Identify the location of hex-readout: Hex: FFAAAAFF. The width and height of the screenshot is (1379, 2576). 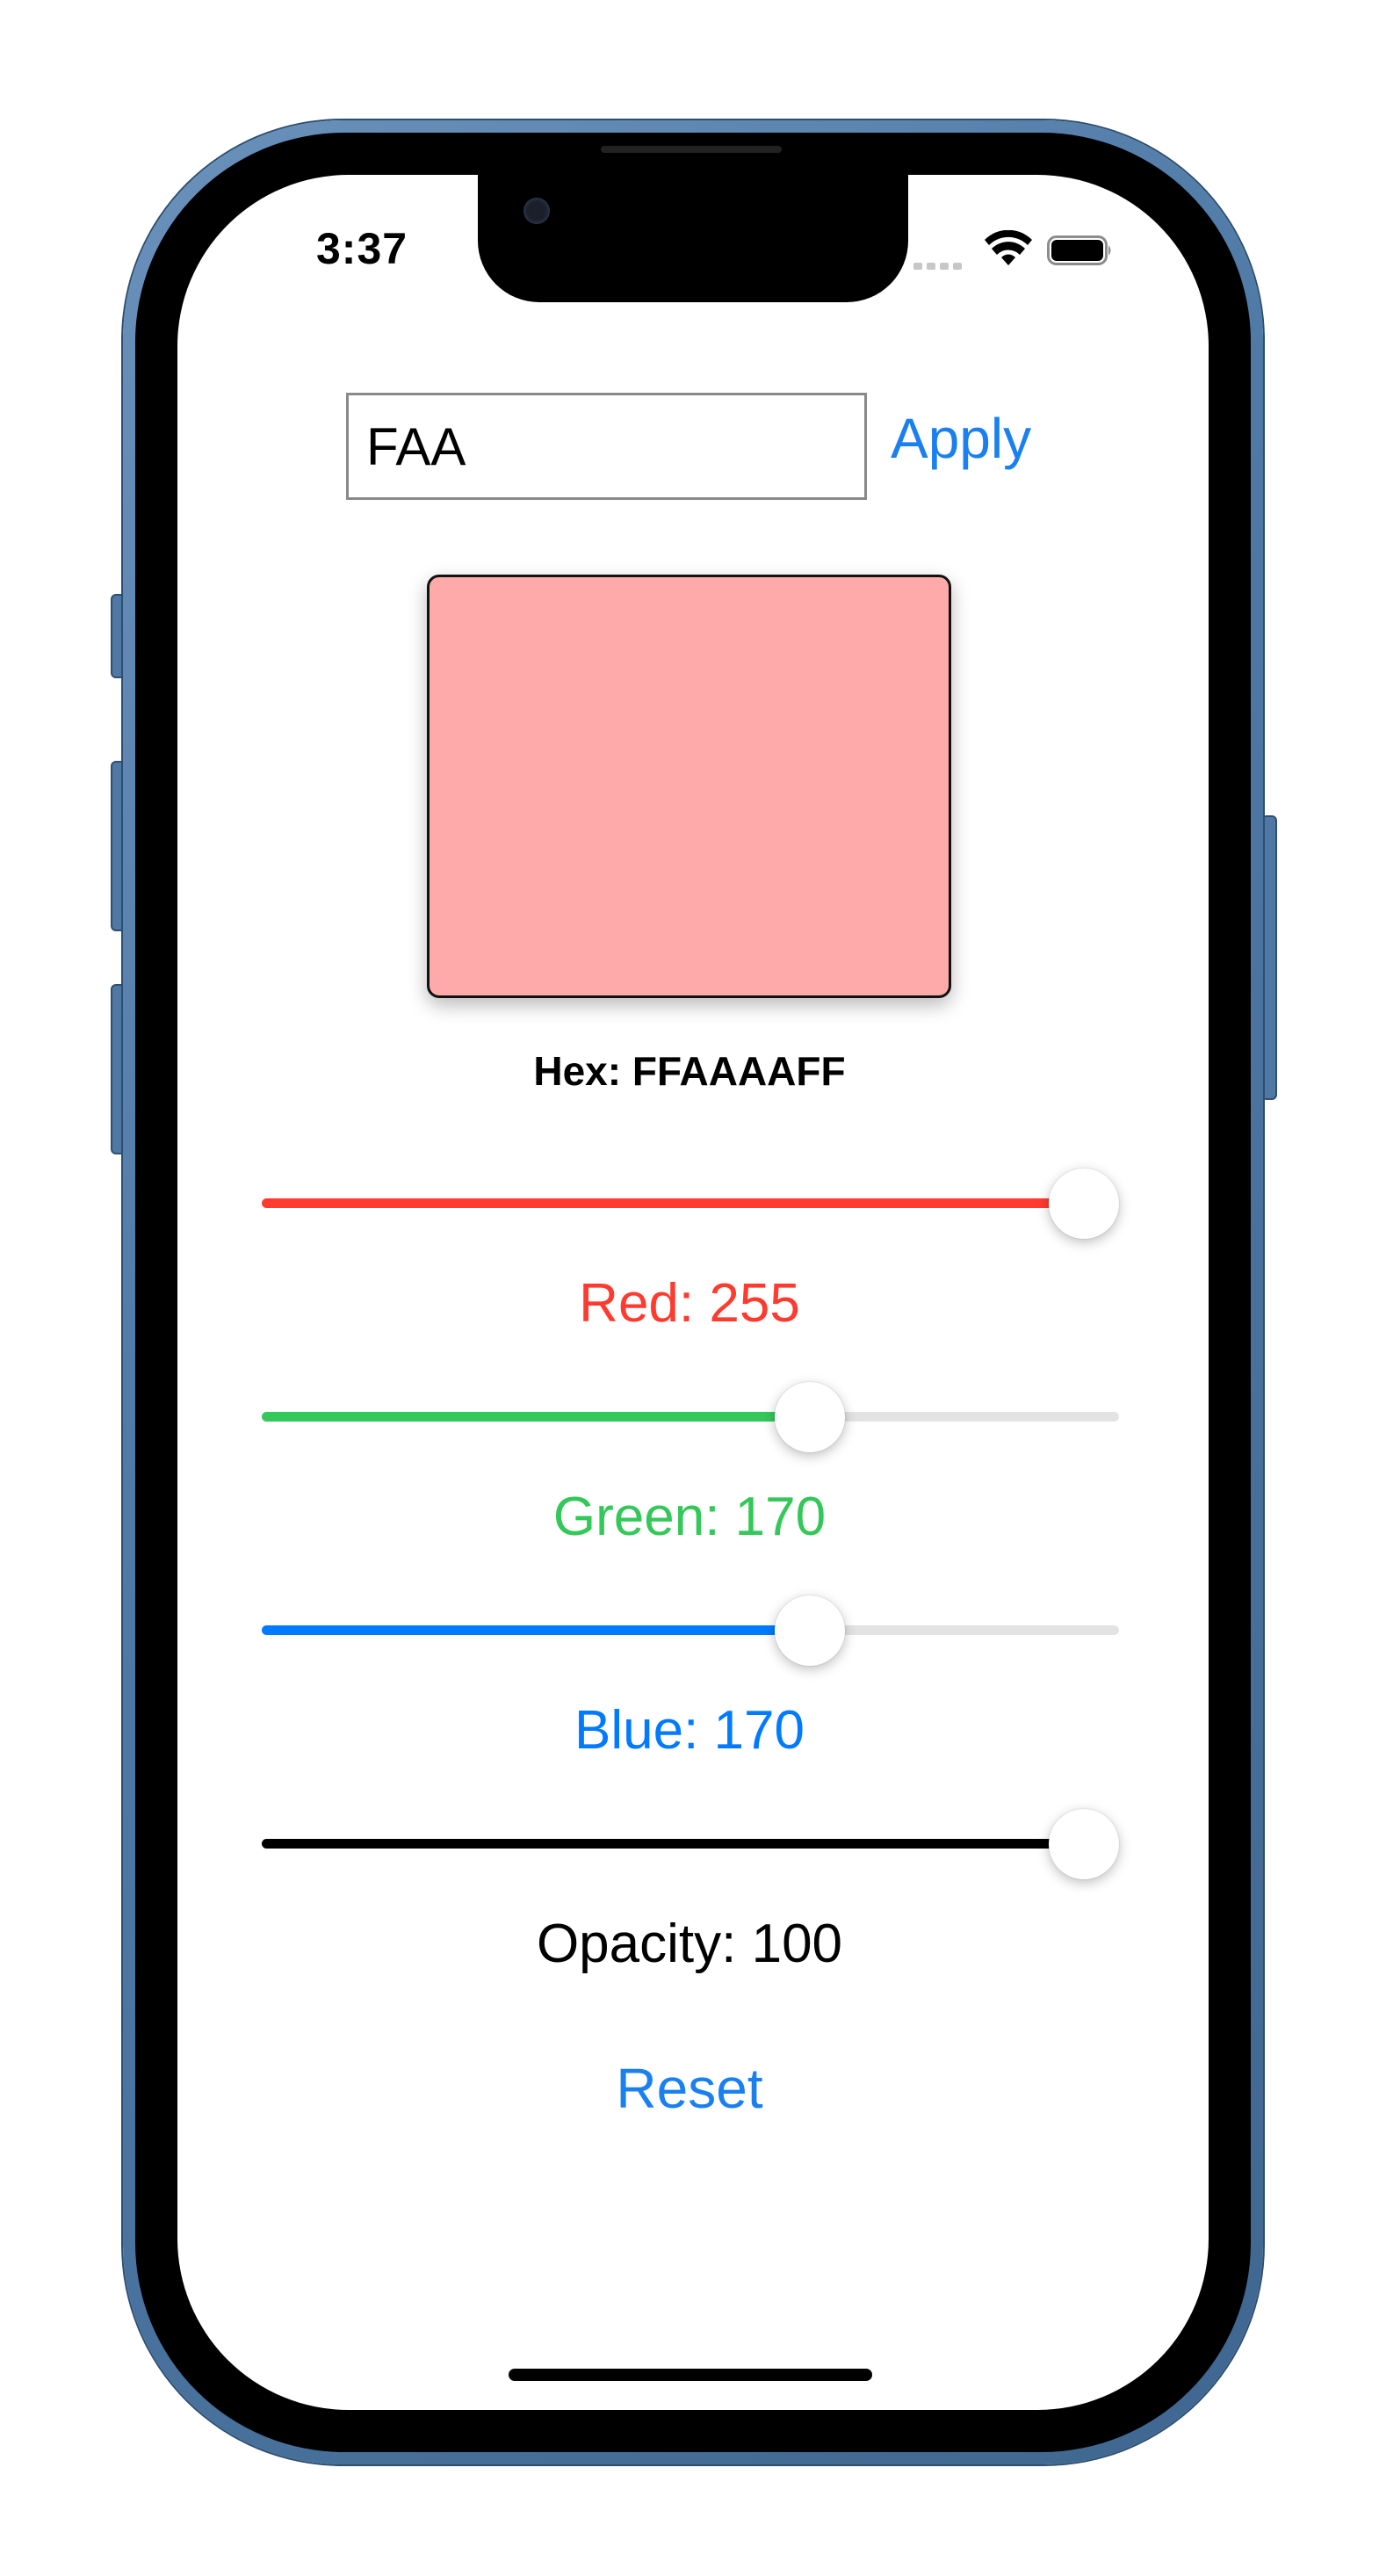
(689, 1071).